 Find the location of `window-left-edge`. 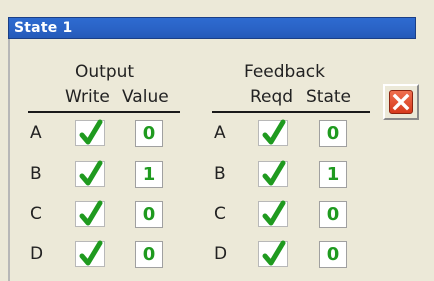

window-left-edge is located at coordinates (9, 160).